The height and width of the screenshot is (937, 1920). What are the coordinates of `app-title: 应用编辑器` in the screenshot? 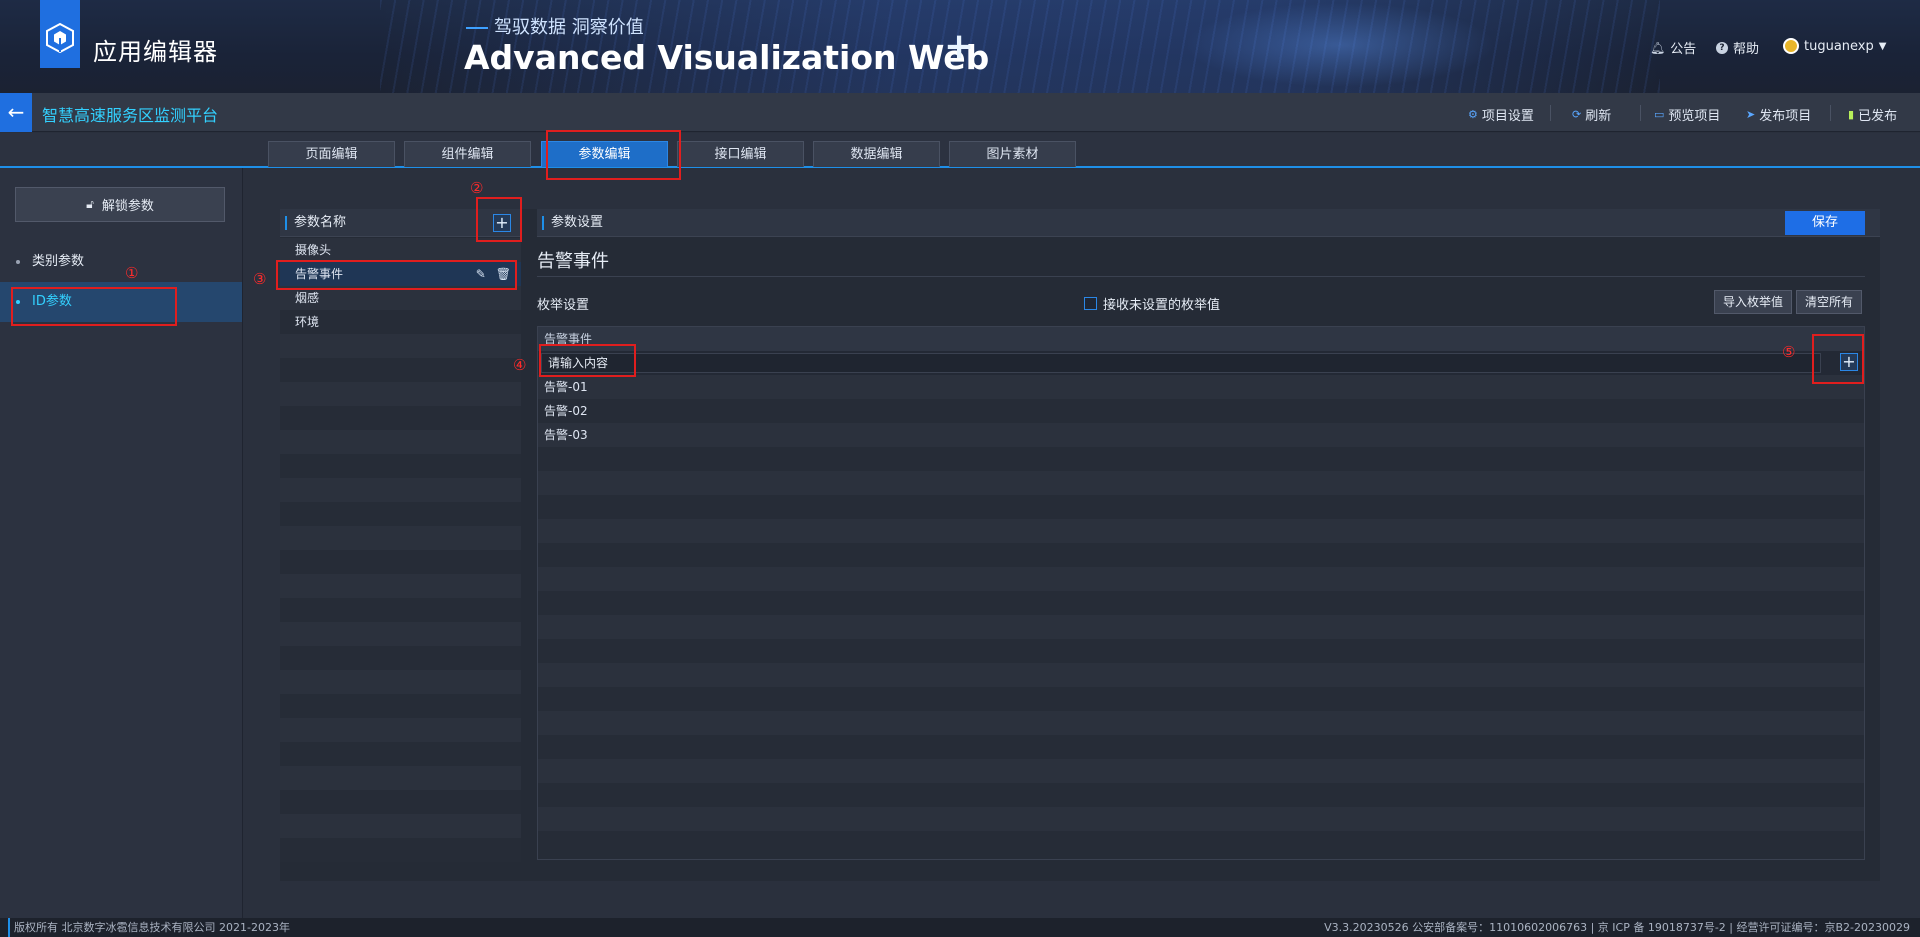 It's located at (155, 52).